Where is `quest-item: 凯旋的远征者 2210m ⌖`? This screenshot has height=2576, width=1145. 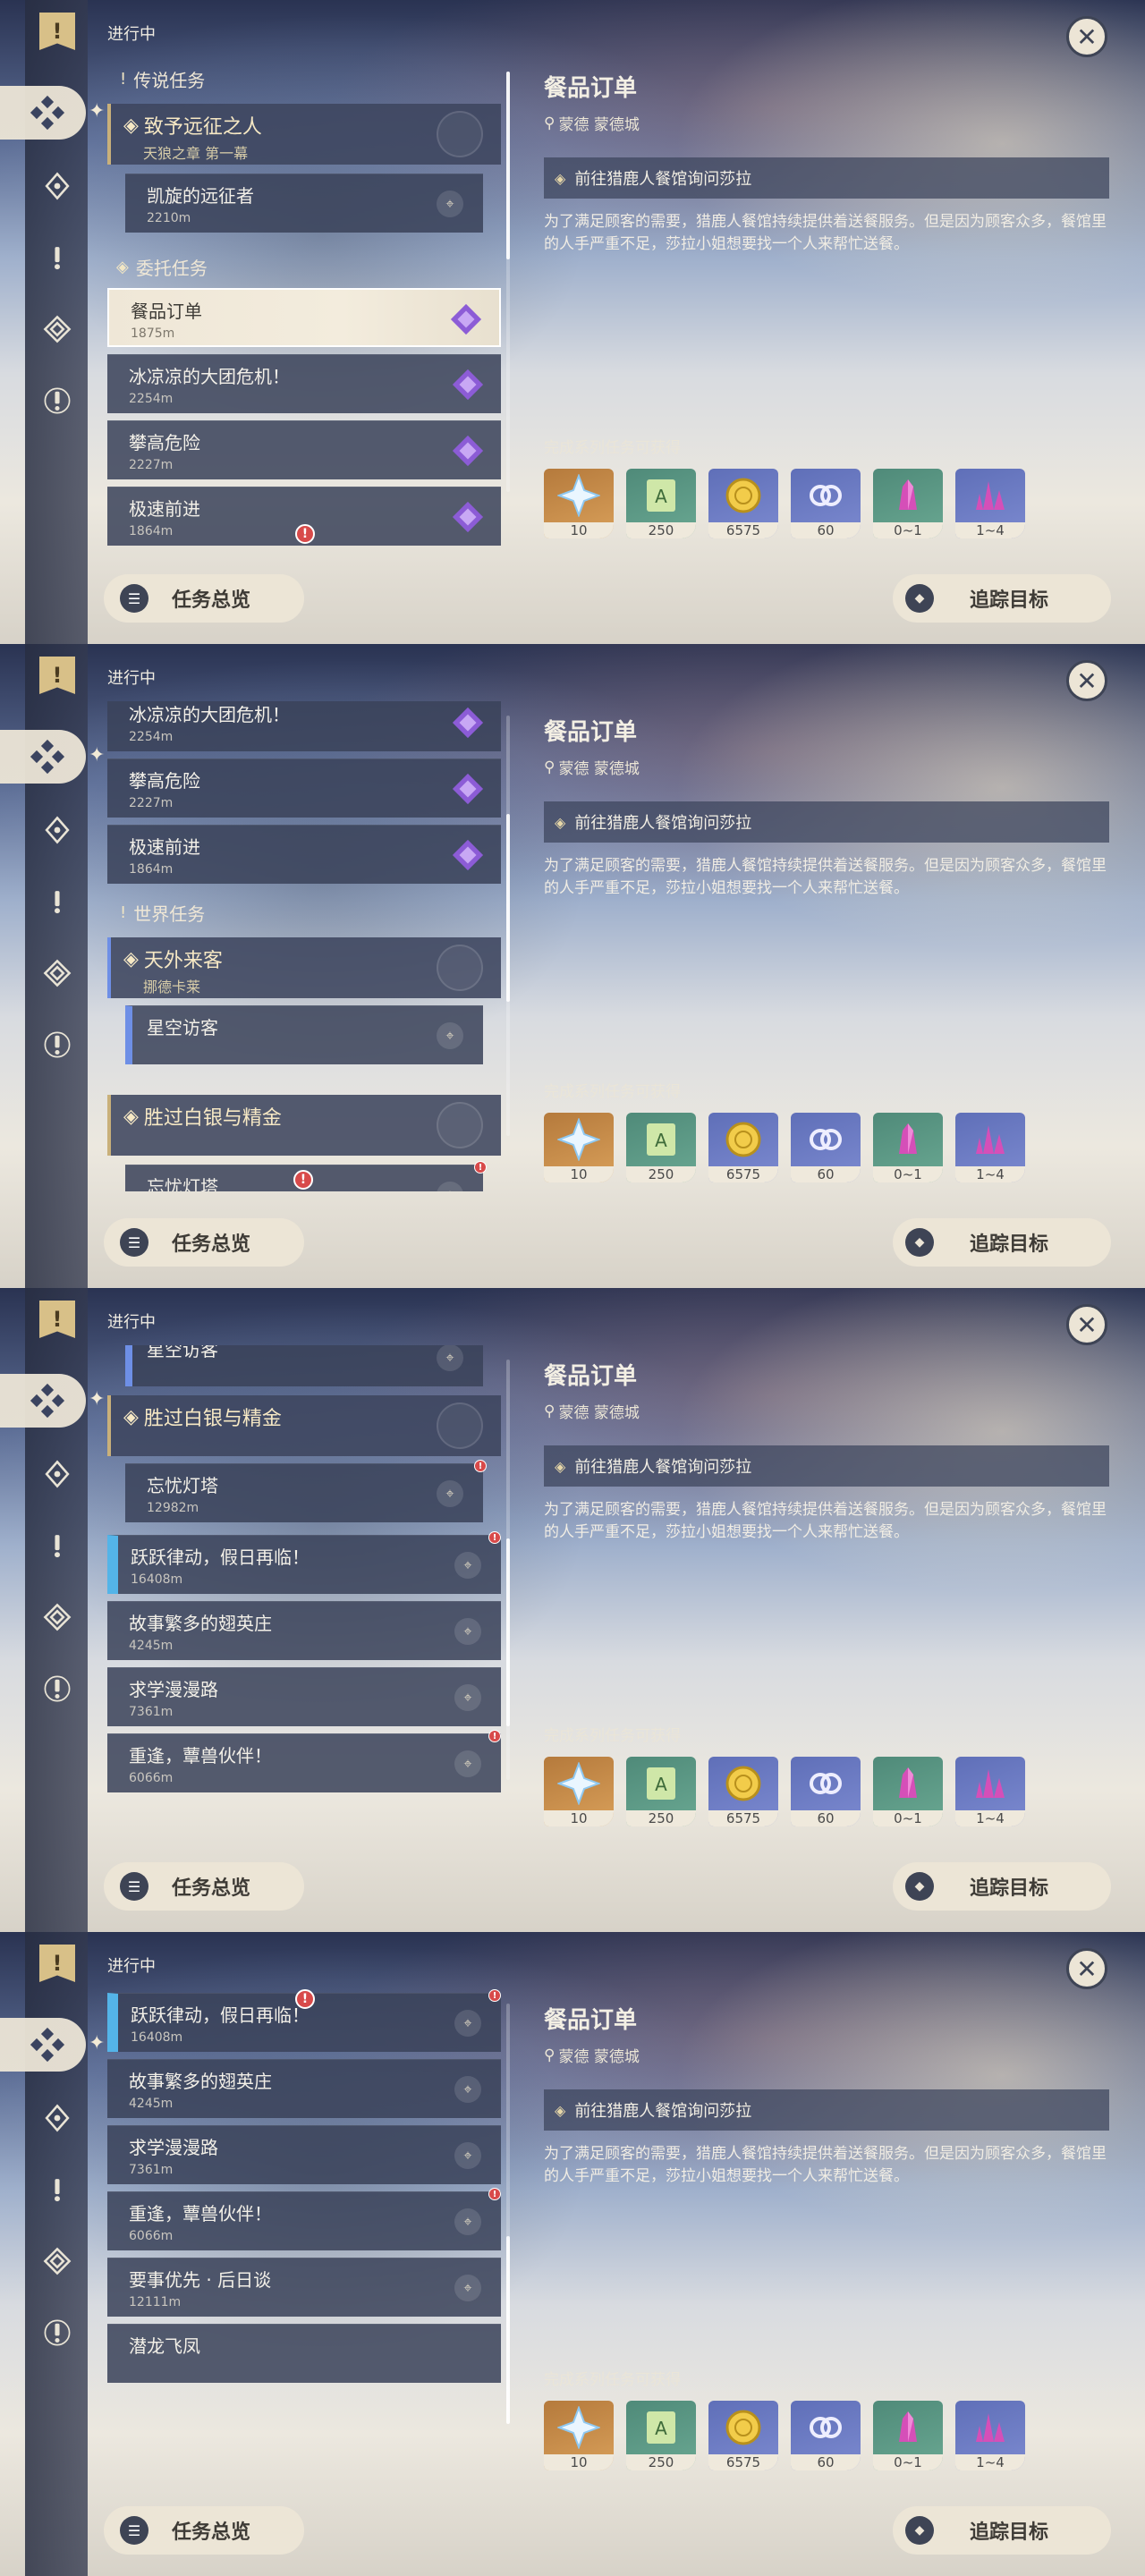 quest-item: 凯旋的远征者 2210m ⌖ is located at coordinates (304, 203).